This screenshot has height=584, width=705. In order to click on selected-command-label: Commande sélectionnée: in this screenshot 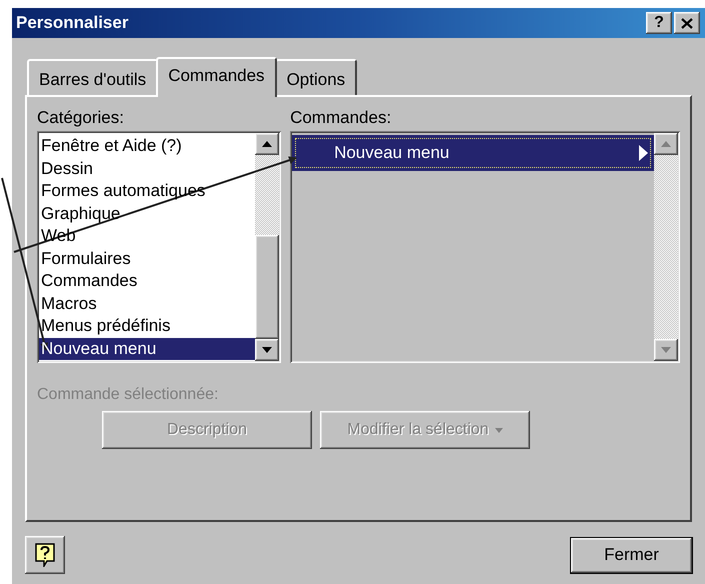, I will do `click(128, 395)`.